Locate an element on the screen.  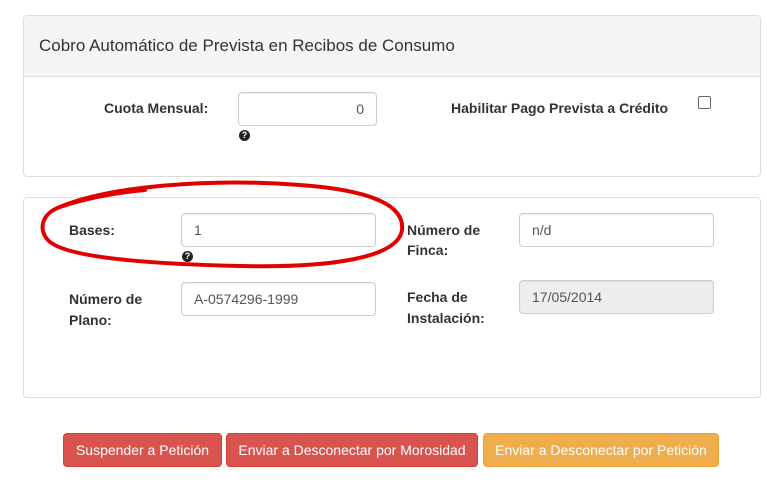
desconectar-peticion-button: Enviar a Desconectar por Petición is located at coordinates (601, 450).